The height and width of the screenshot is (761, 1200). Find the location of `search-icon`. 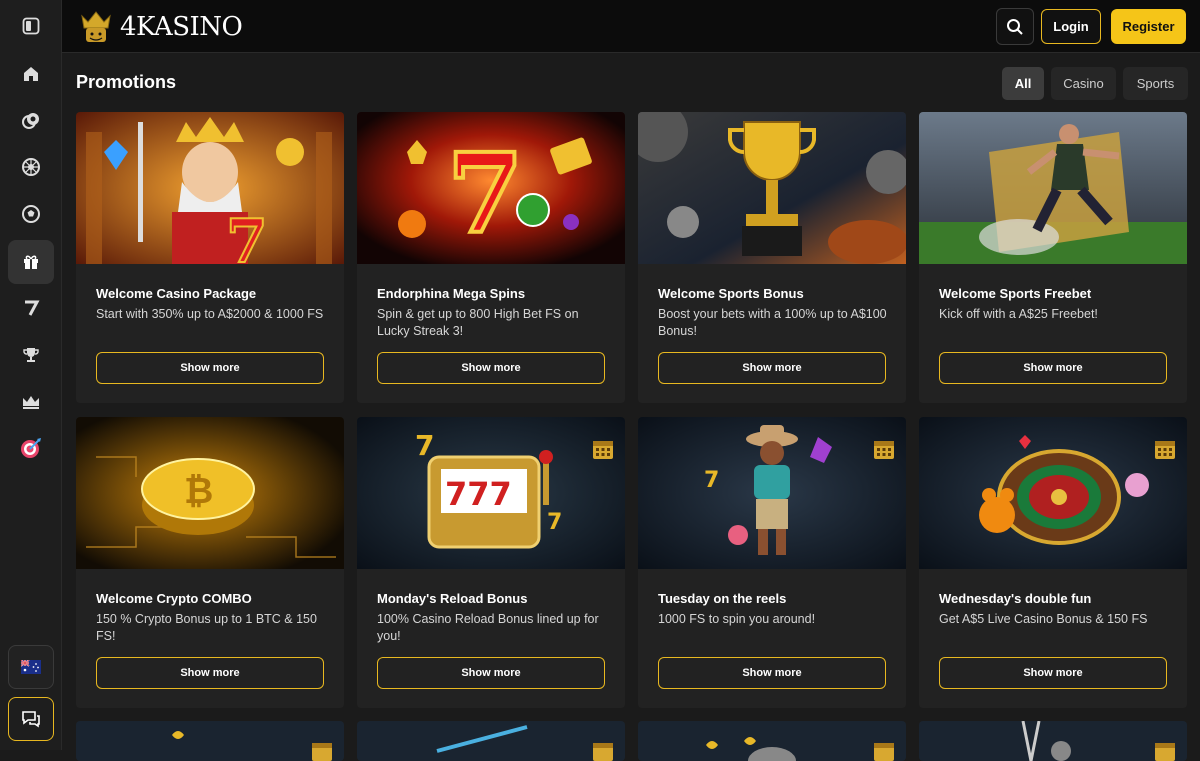

search-icon is located at coordinates (1015, 26).